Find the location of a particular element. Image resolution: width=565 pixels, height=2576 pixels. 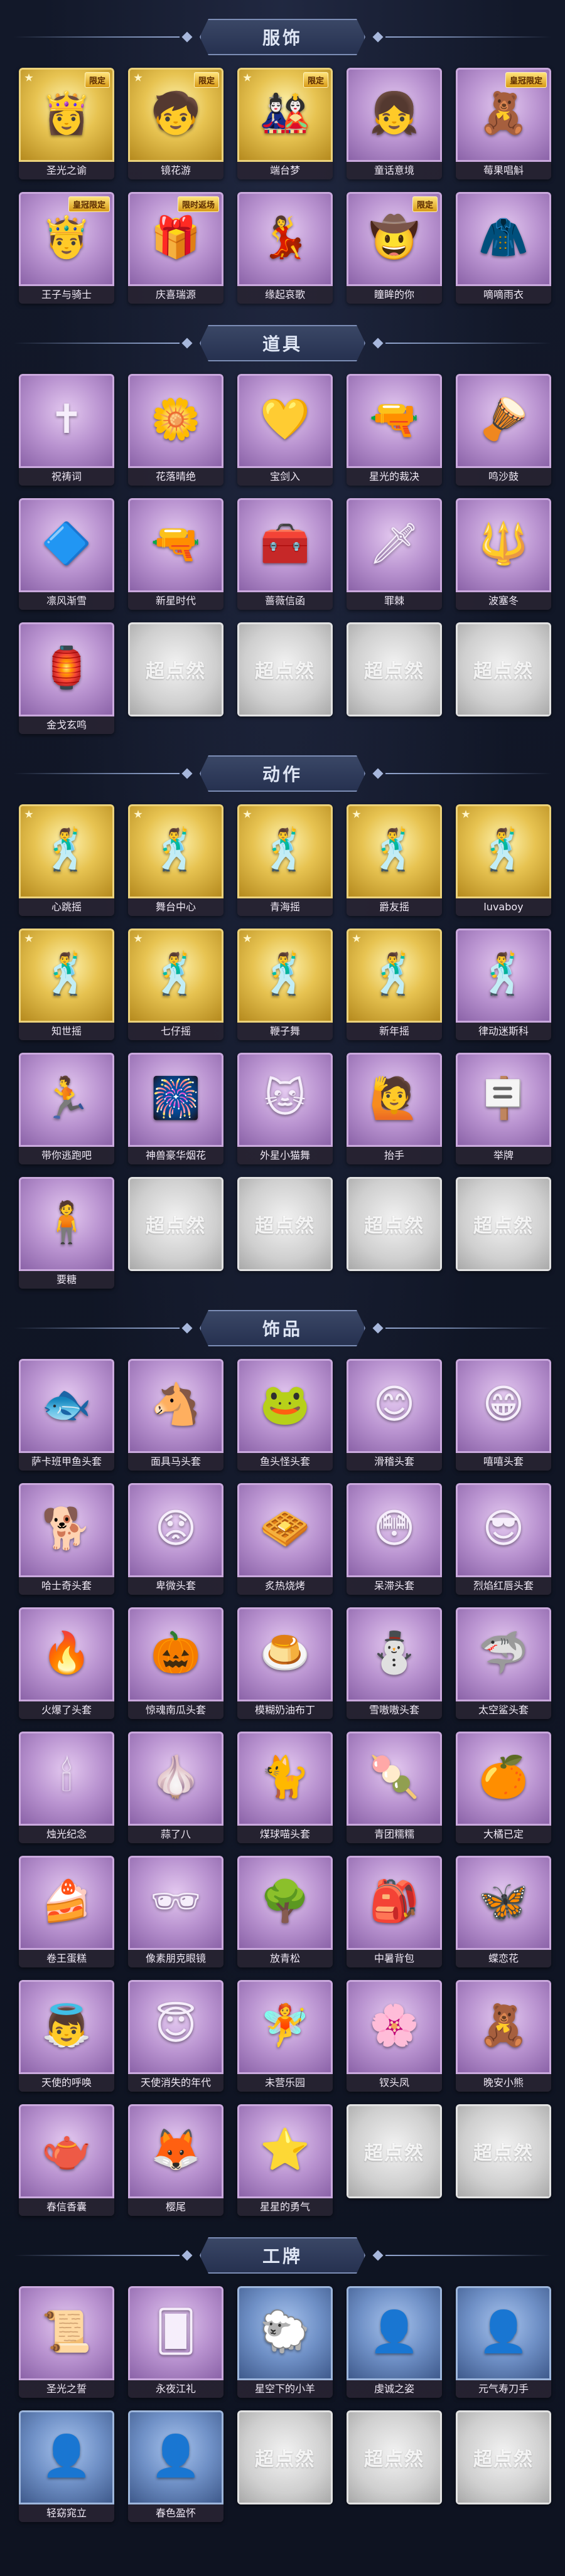

item-card: 🕺 知世摇 is located at coordinates (66, 984).